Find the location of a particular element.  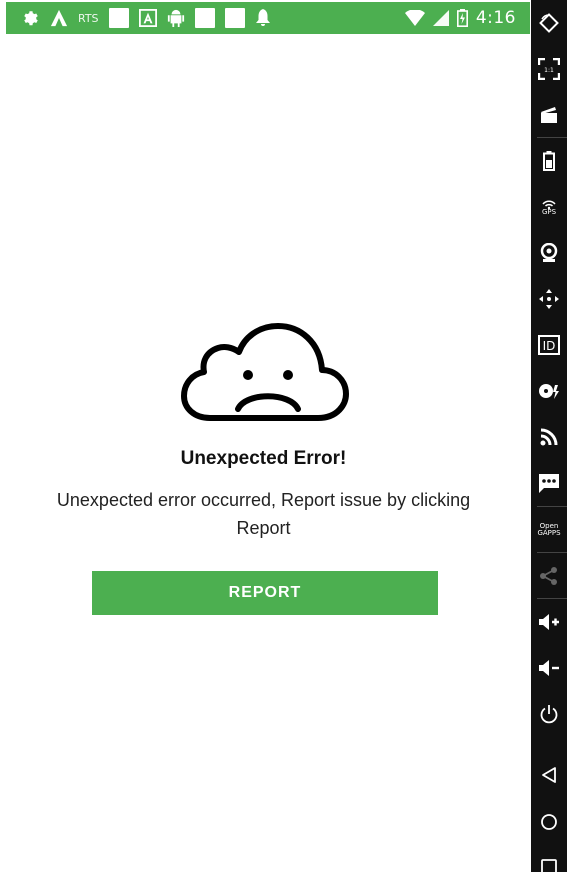

volume-down-icon is located at coordinates (549, 668).